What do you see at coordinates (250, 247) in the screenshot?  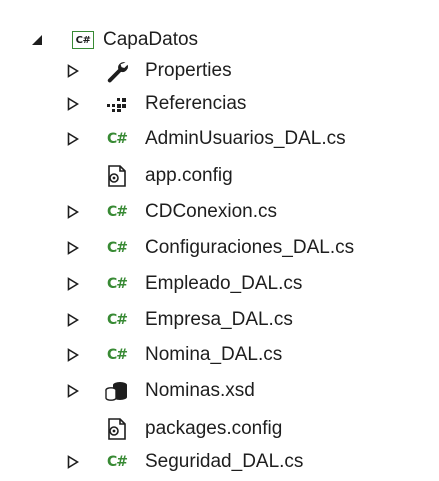 I see `tree-node-label: Configuraciones_DAL.cs` at bounding box center [250, 247].